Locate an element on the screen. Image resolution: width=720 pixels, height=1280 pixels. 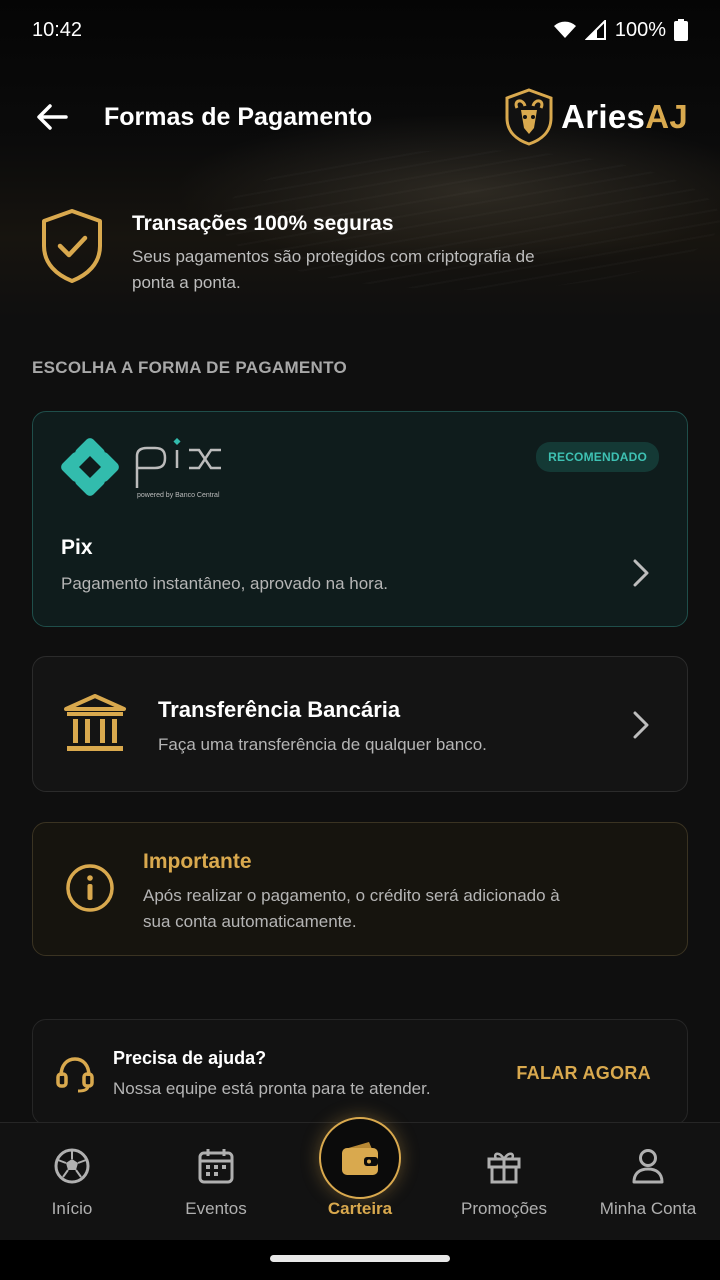
pix-logo: powered by Banco Central is located at coordinates (152, 469).